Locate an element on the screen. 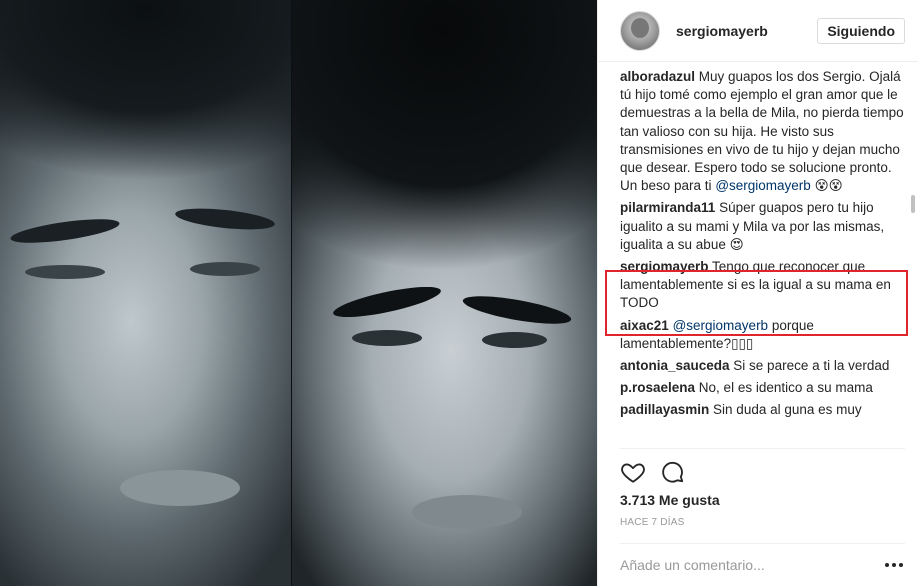 The height and width of the screenshot is (586, 918). comment-username: alboradazul is located at coordinates (657, 76).